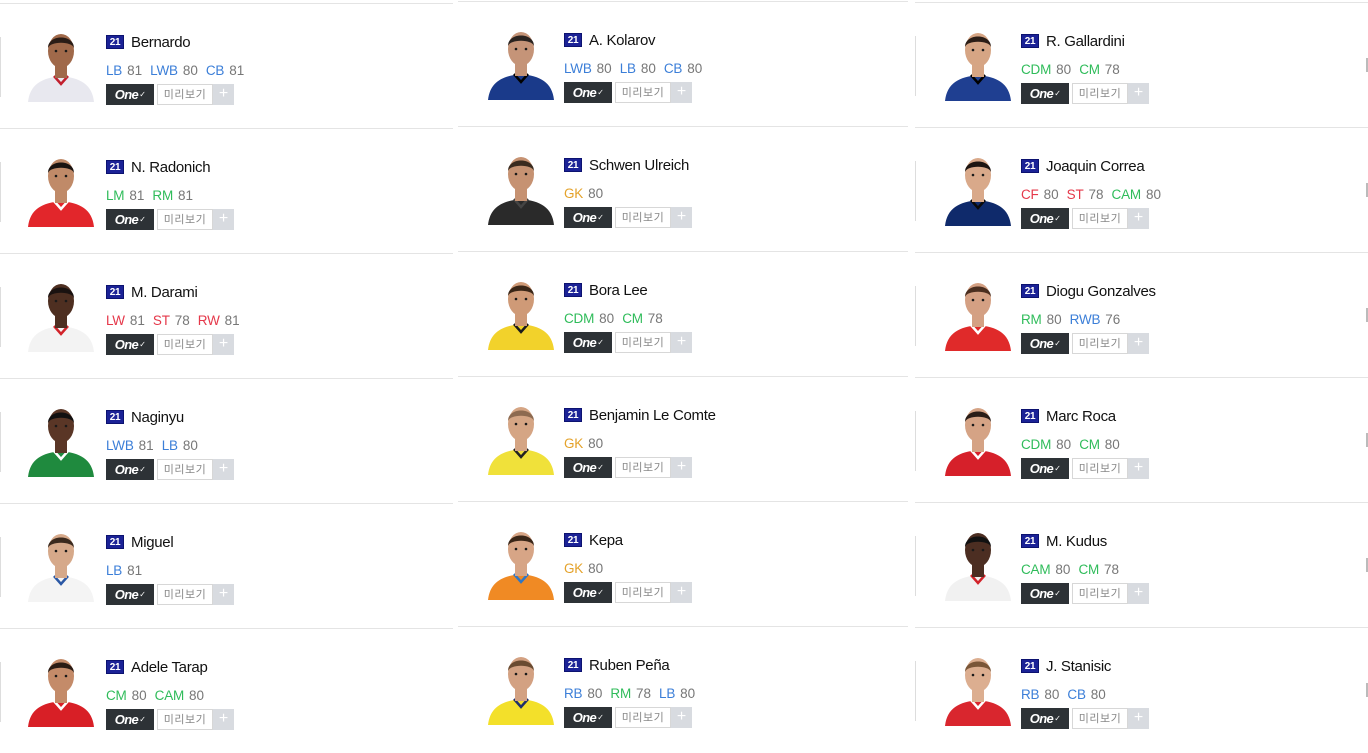 Image resolution: width=1368 pixels, height=753 pixels. What do you see at coordinates (226, 315) in the screenshot?
I see `player-card: 21 M. Darami LW 81 ST 78 RW 81 One ✓ 미리보기 +` at bounding box center [226, 315].